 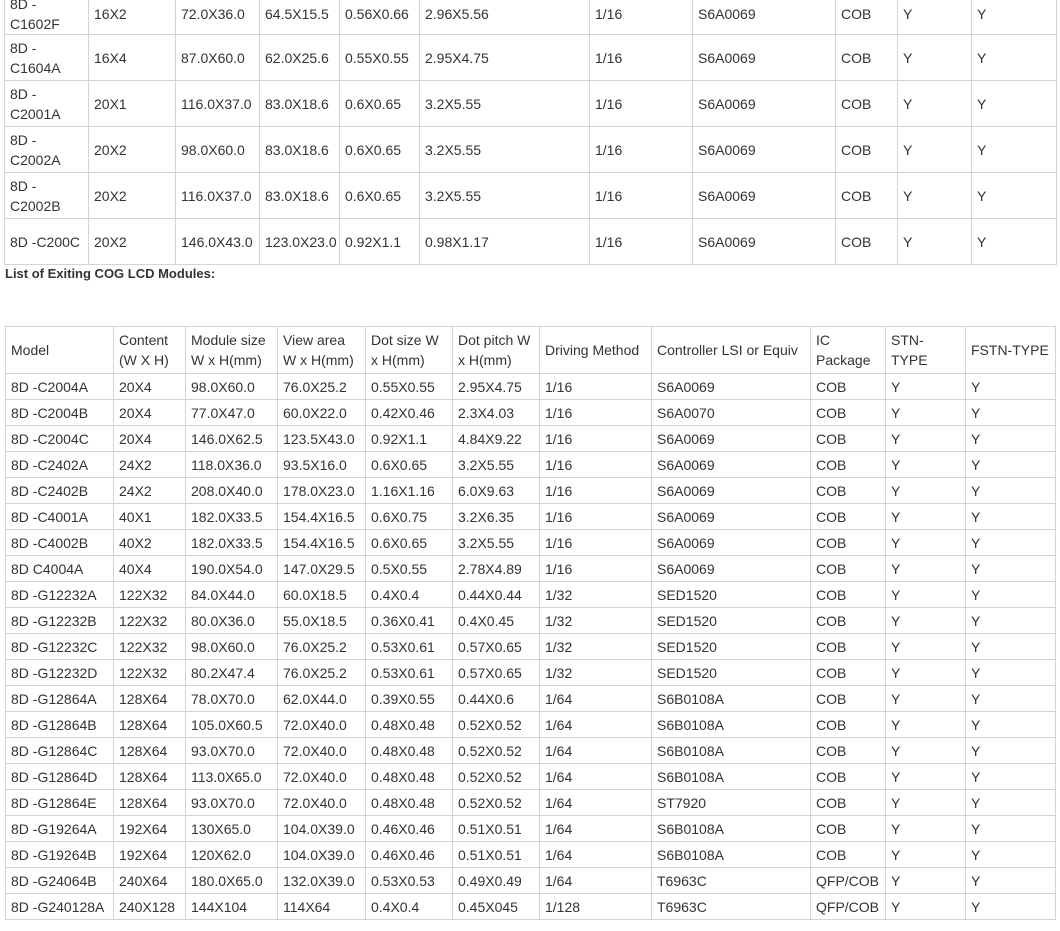 What do you see at coordinates (409, 880) in the screenshot?
I see `cell-dot-size: 0.53X0.53` at bounding box center [409, 880].